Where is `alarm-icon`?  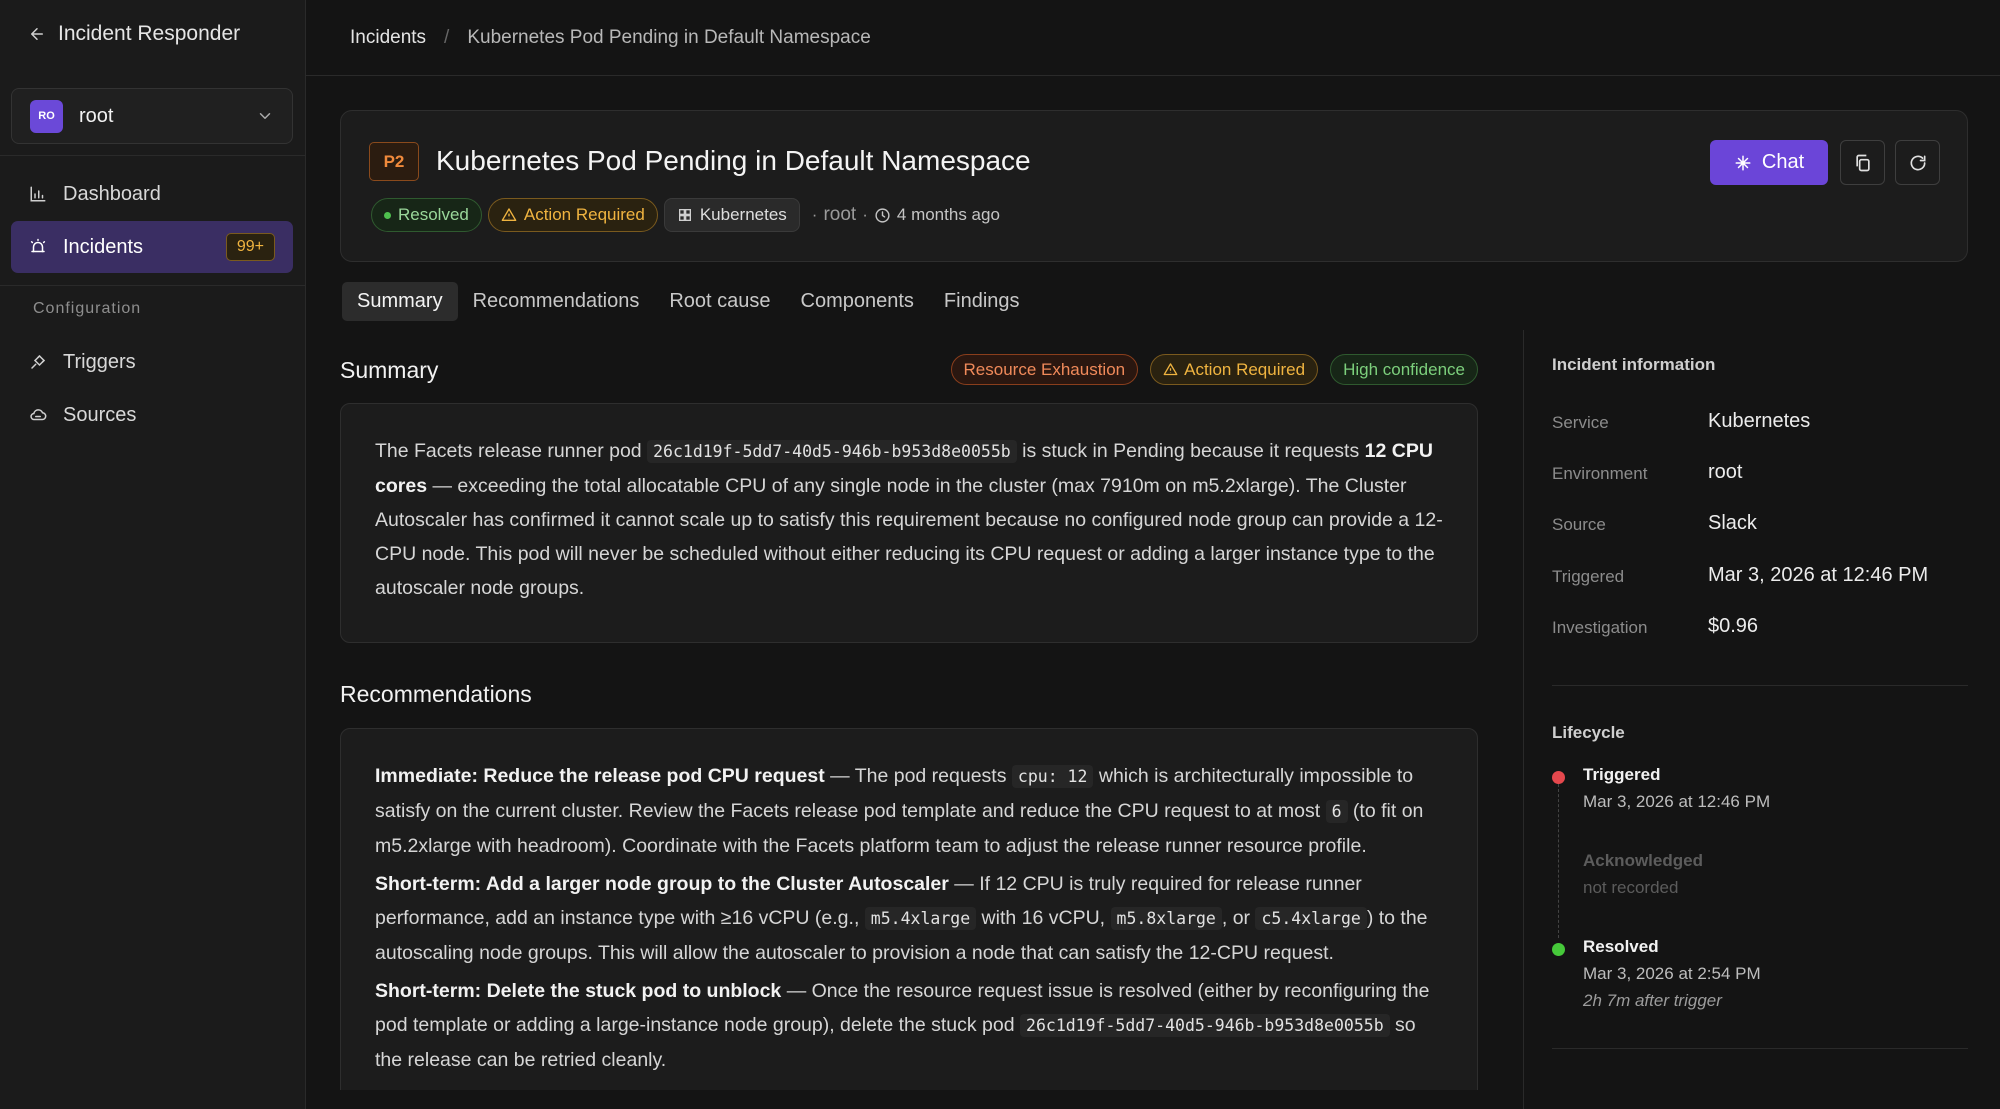 alarm-icon is located at coordinates (38, 245).